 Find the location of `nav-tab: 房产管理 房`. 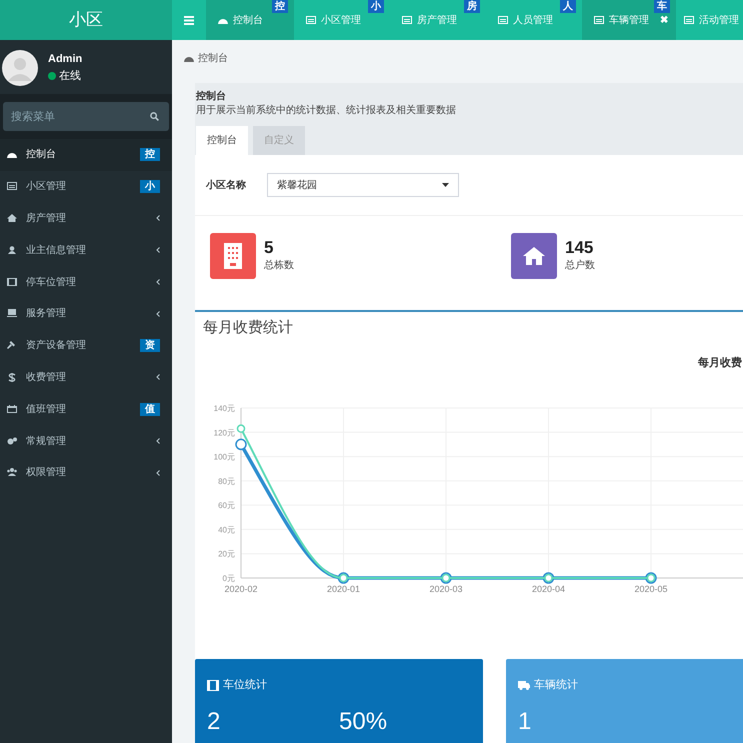

nav-tab: 房产管理 房 is located at coordinates (438, 20).